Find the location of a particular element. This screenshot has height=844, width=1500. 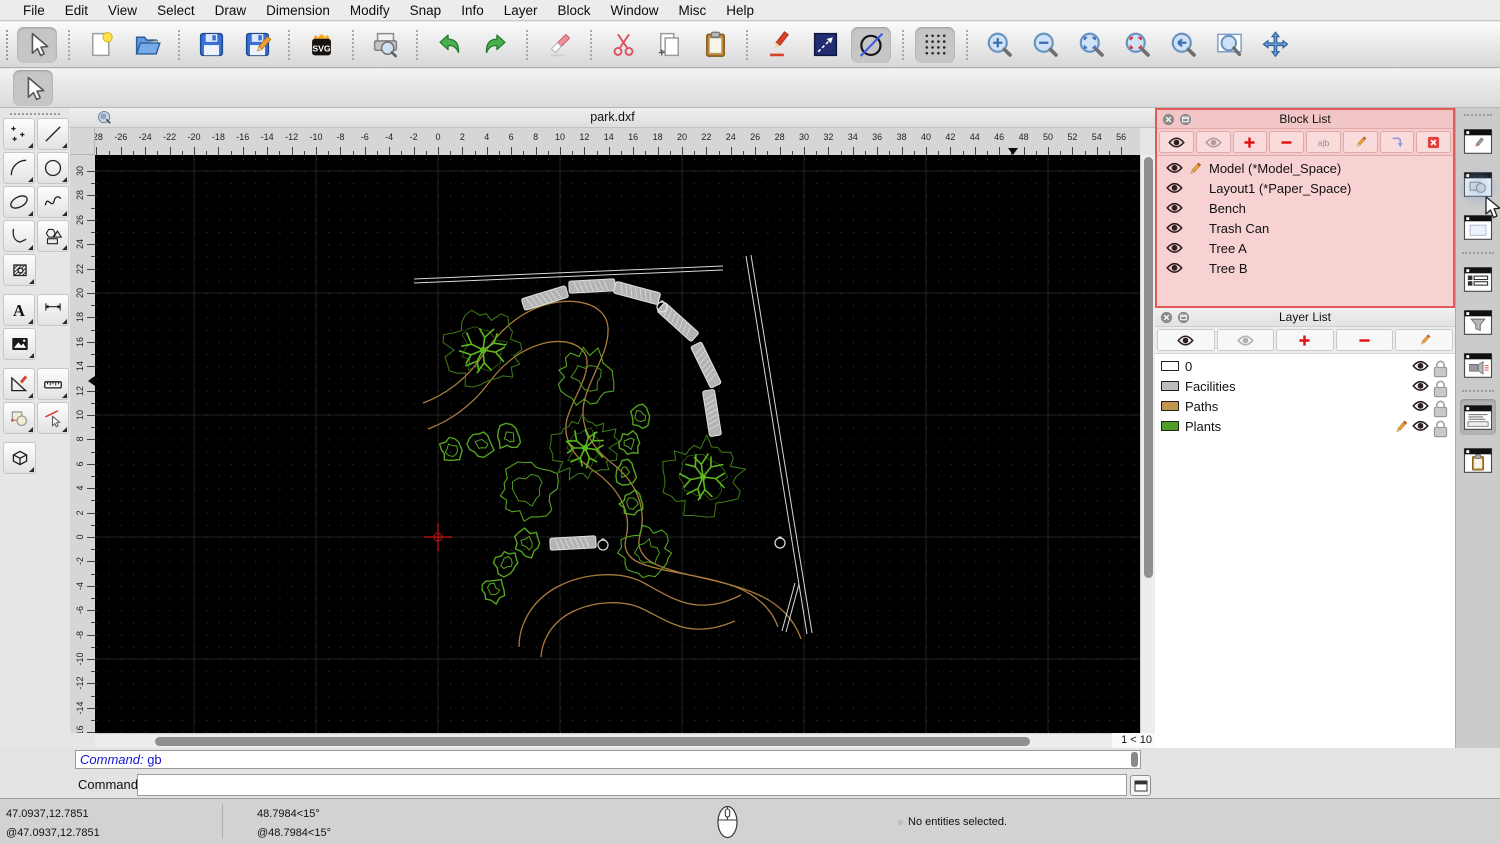

tool-modify-button is located at coordinates (19, 384).